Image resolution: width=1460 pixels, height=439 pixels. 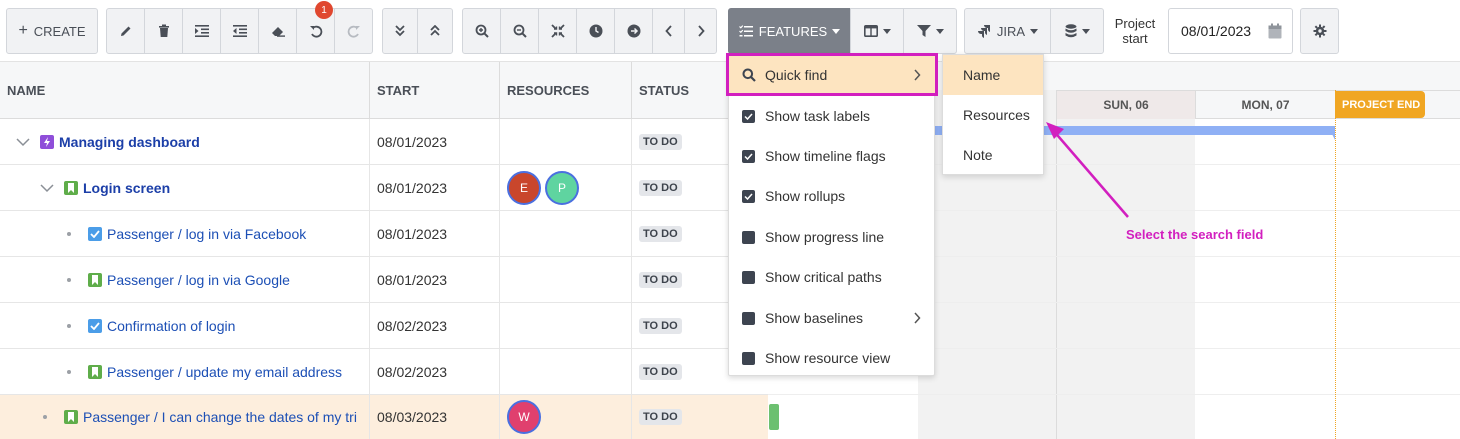 What do you see at coordinates (789, 31) in the screenshot?
I see `features-button: FEATURES` at bounding box center [789, 31].